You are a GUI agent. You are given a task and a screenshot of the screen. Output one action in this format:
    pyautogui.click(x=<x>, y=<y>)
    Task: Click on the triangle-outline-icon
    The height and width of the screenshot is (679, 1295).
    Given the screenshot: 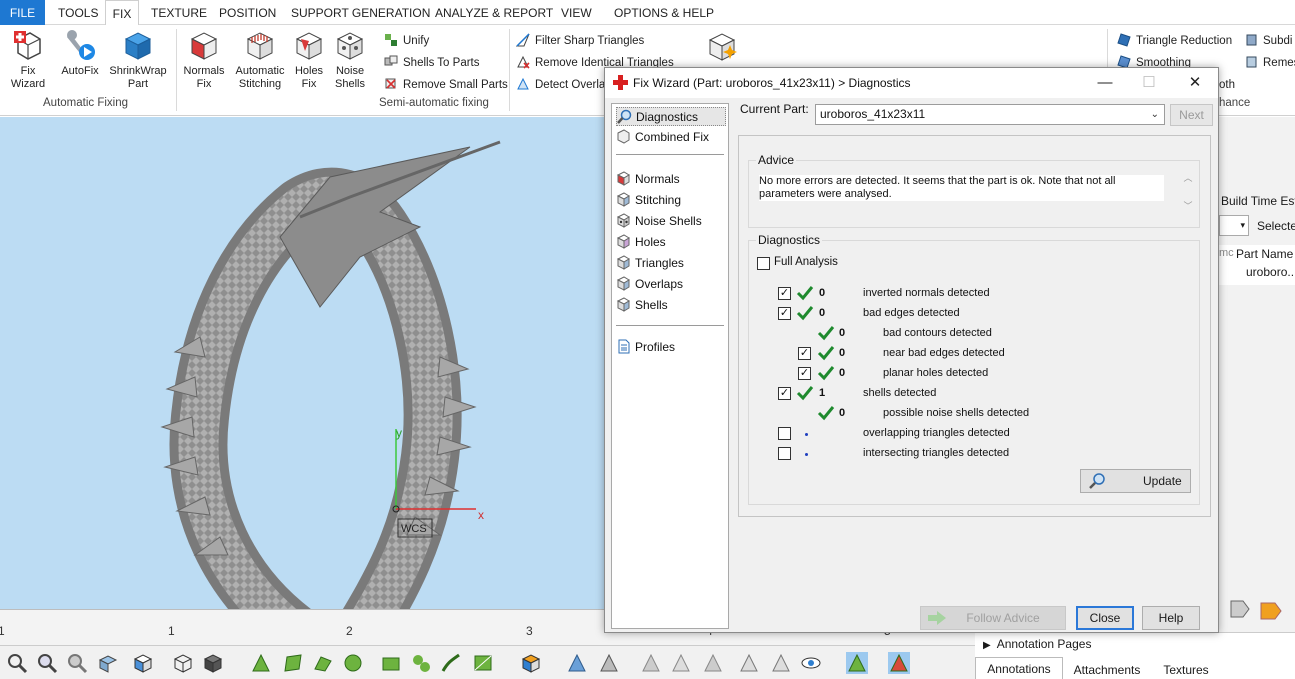 What is the action you would take?
    pyautogui.click(x=681, y=663)
    